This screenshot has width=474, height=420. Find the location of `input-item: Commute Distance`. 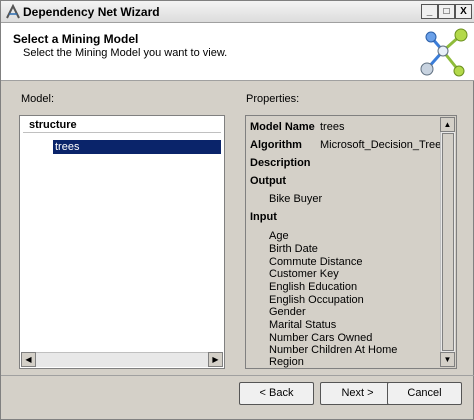

input-item: Commute Distance is located at coordinates (316, 262).